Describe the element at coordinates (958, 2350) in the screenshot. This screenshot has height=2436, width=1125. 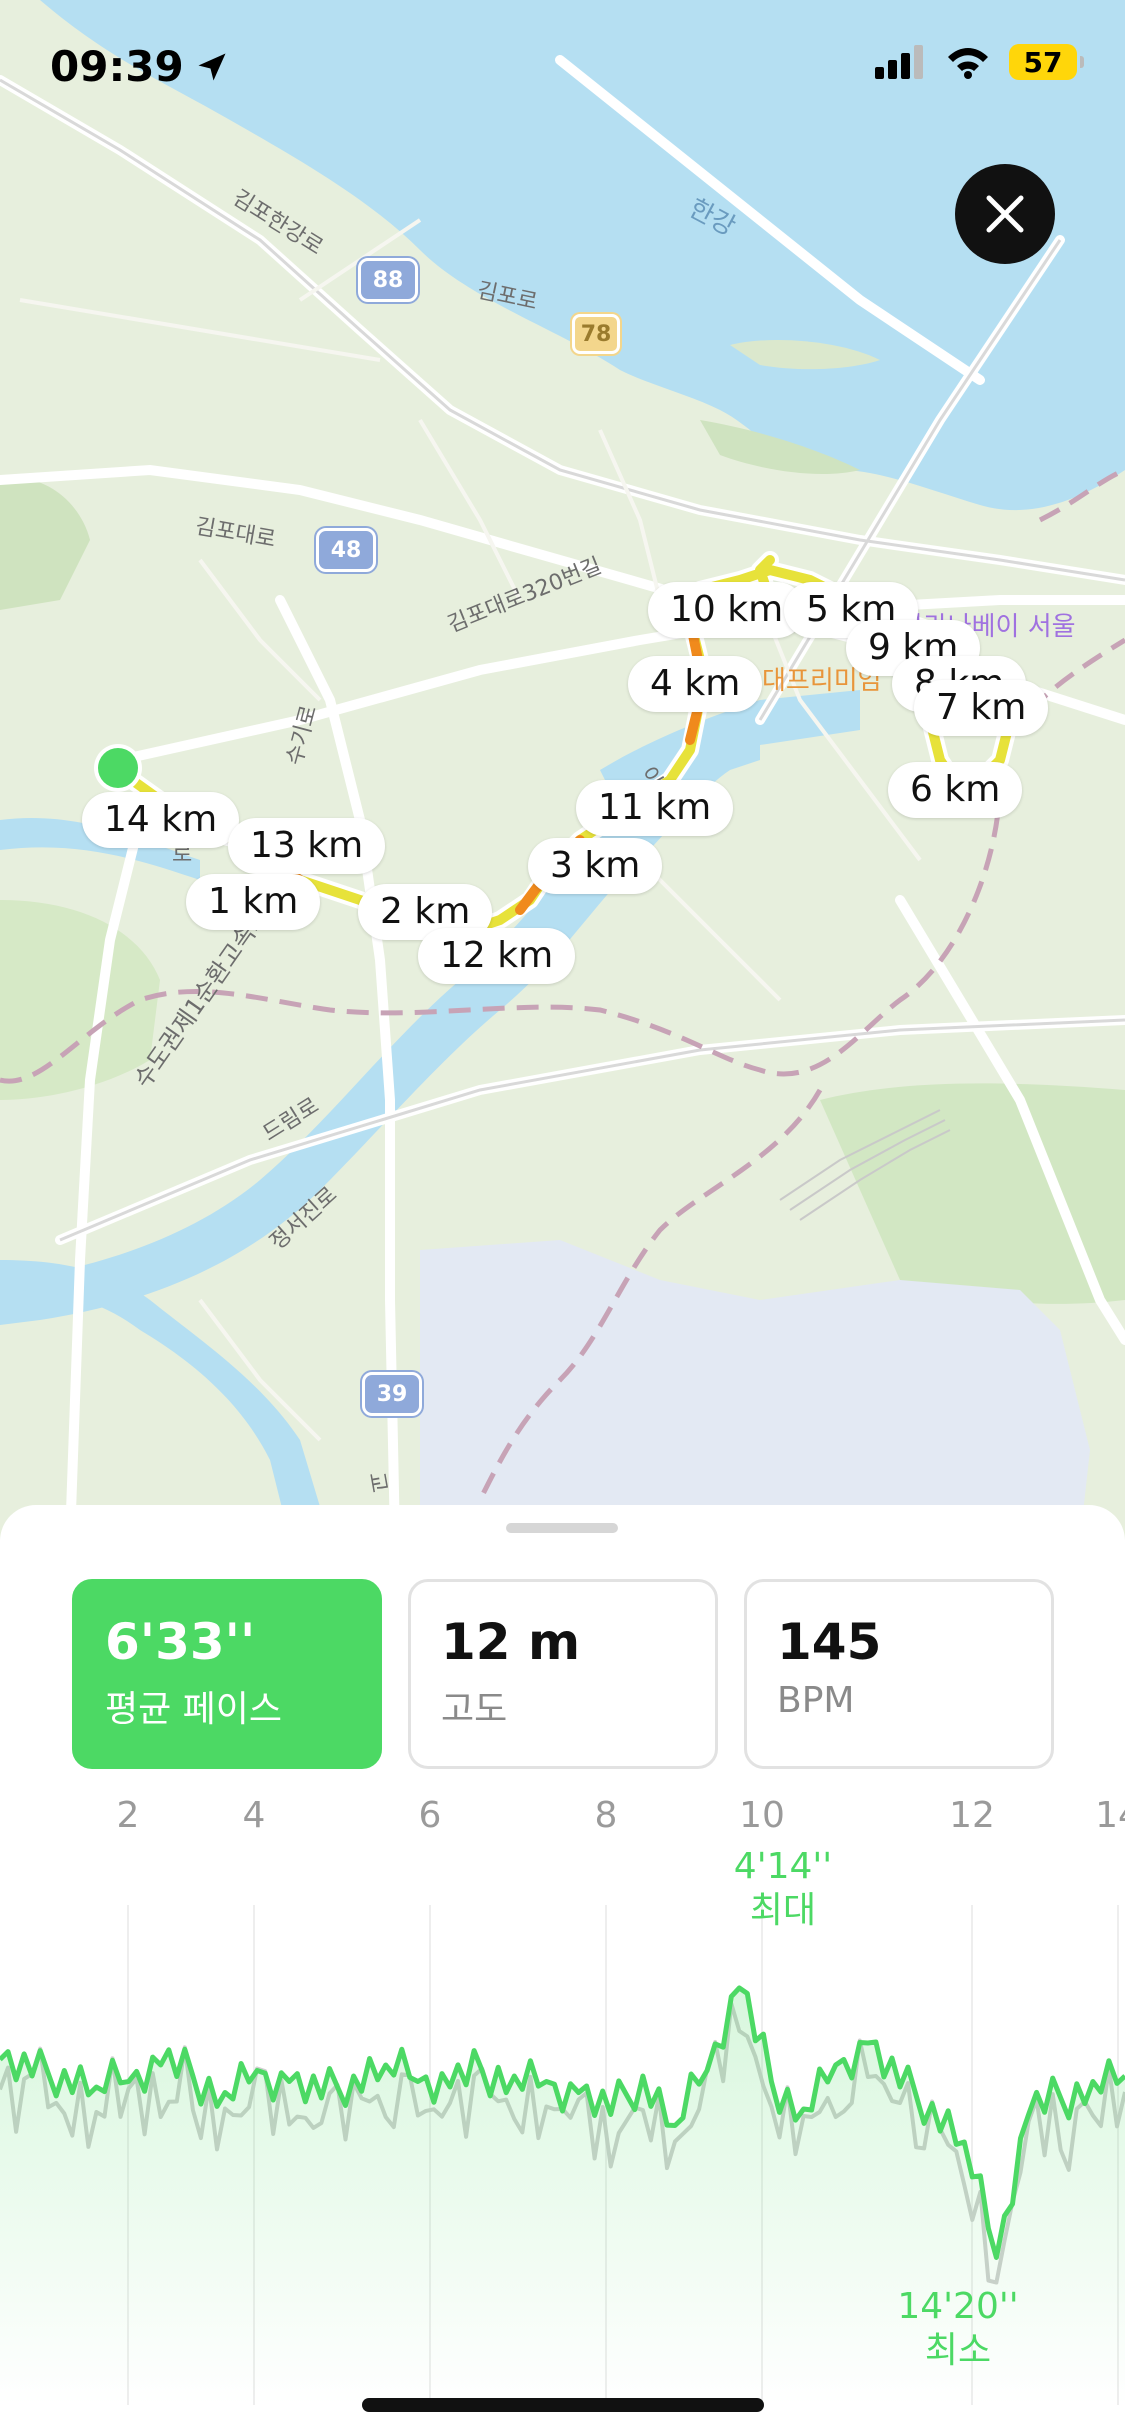
I see `min-pace-label: 최소` at that location.